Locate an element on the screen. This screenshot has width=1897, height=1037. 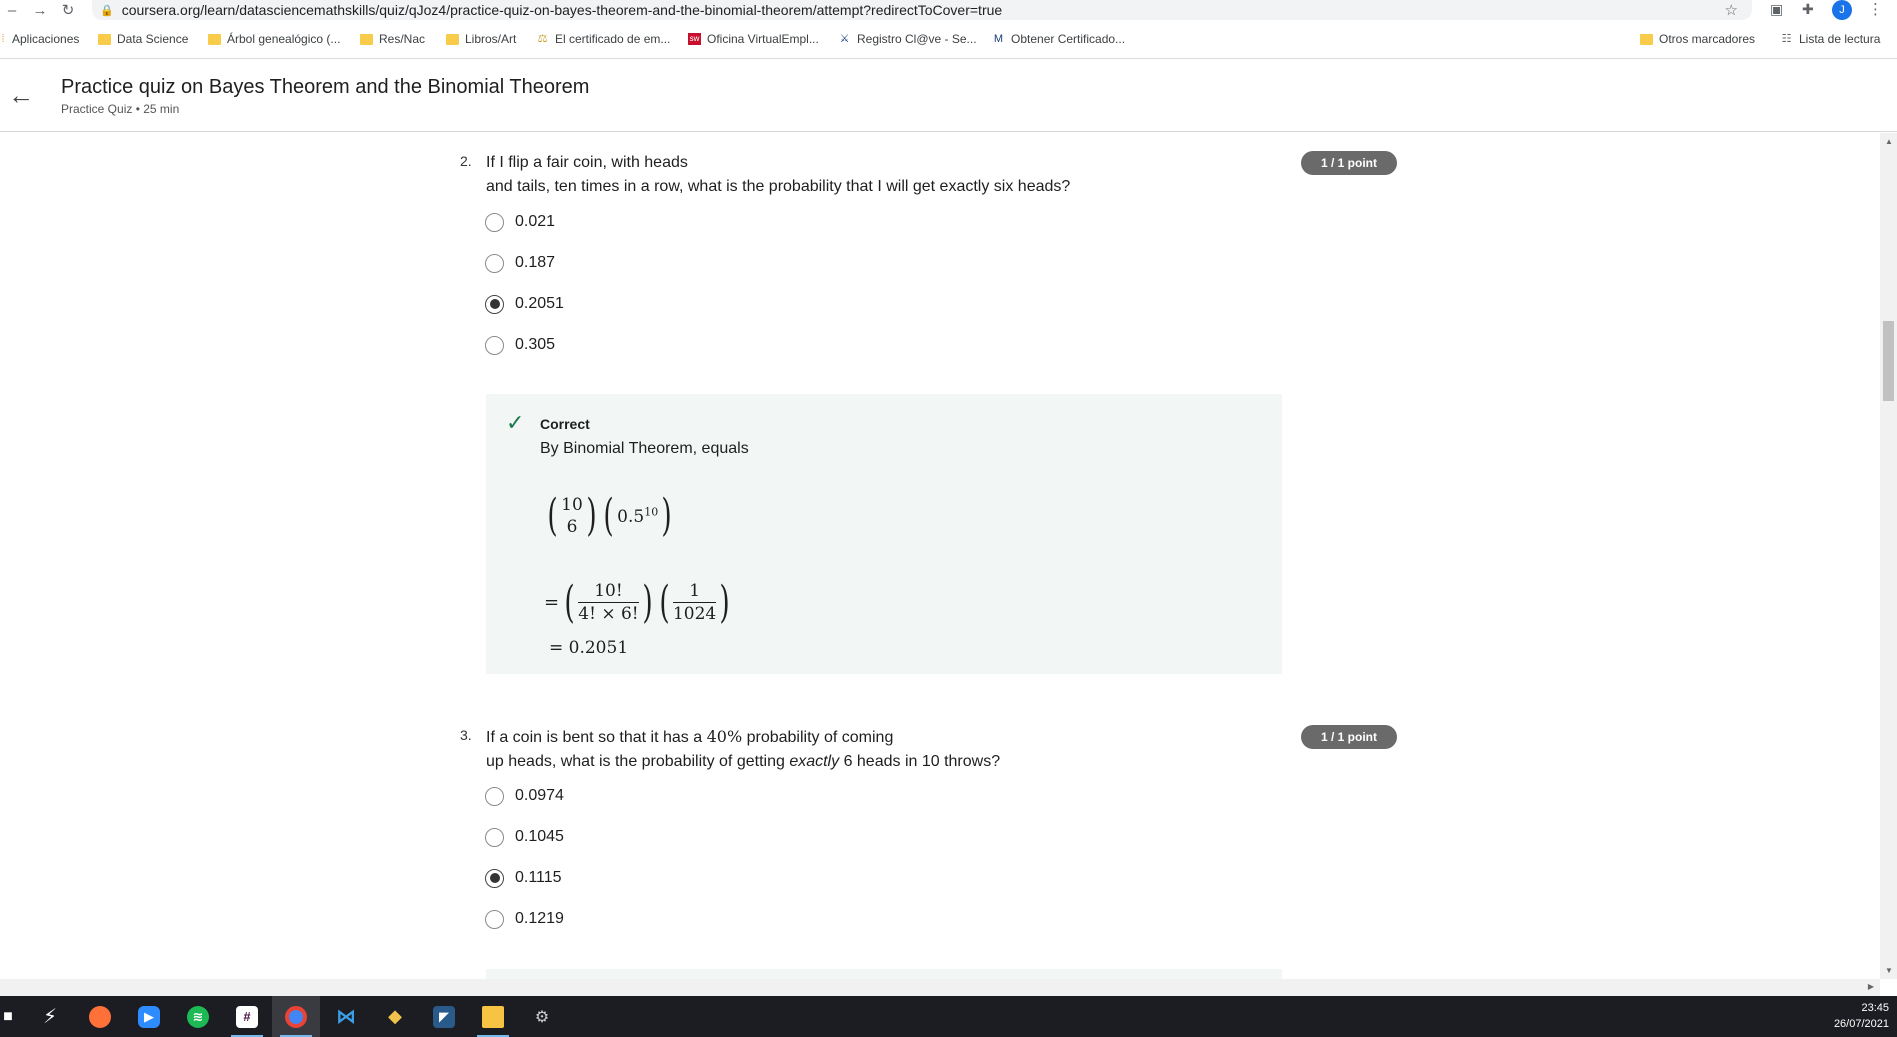
checkmark-icon: ✓ is located at coordinates (515, 422).